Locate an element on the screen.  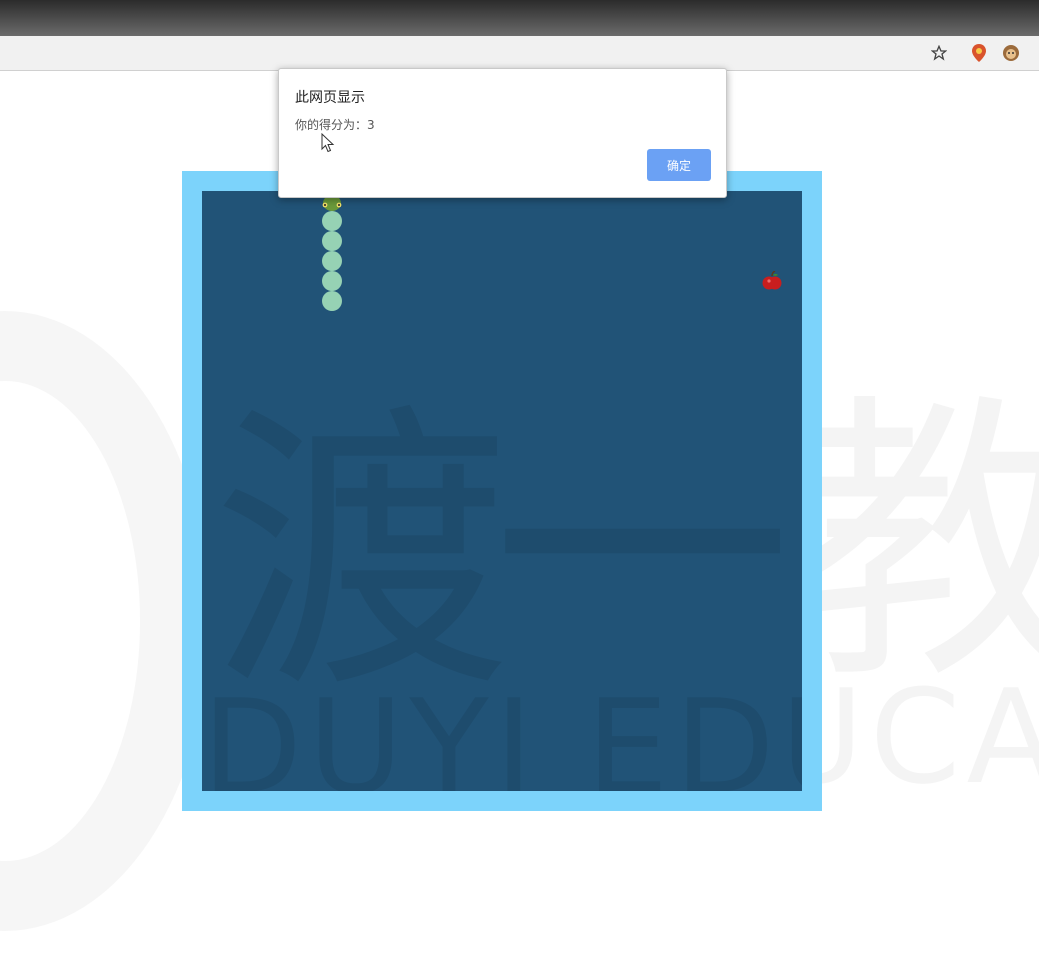
star-icon is located at coordinates (939, 53).